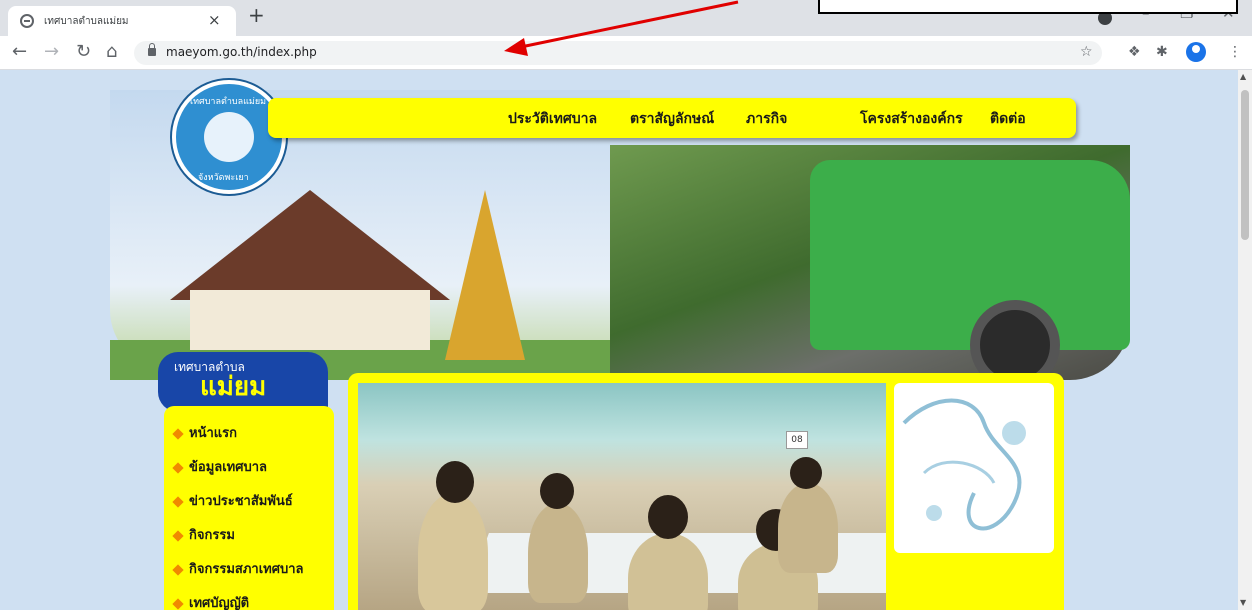 The width and height of the screenshot is (1252, 610). What do you see at coordinates (19, 51) in the screenshot?
I see `back-arrow-icon: ←` at bounding box center [19, 51].